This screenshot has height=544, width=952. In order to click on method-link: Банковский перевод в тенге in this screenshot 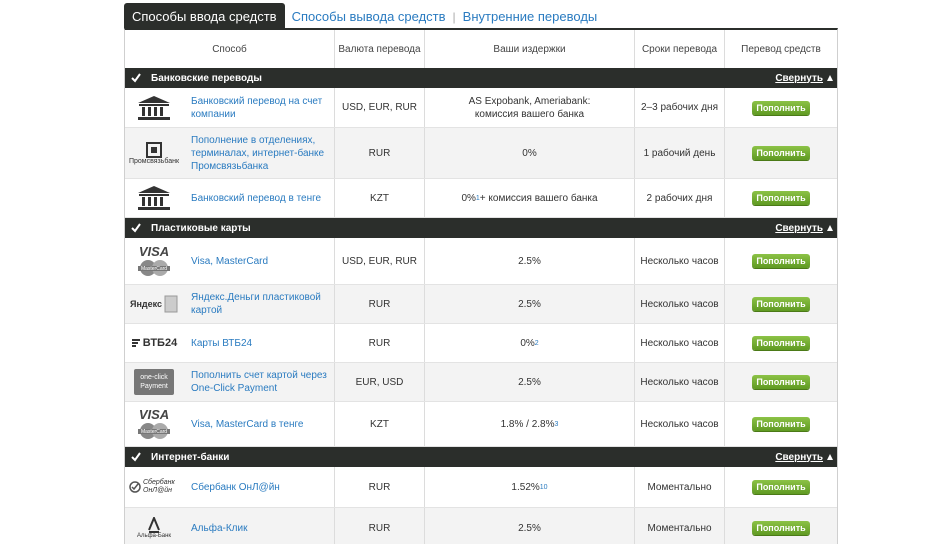, I will do `click(256, 198)`.